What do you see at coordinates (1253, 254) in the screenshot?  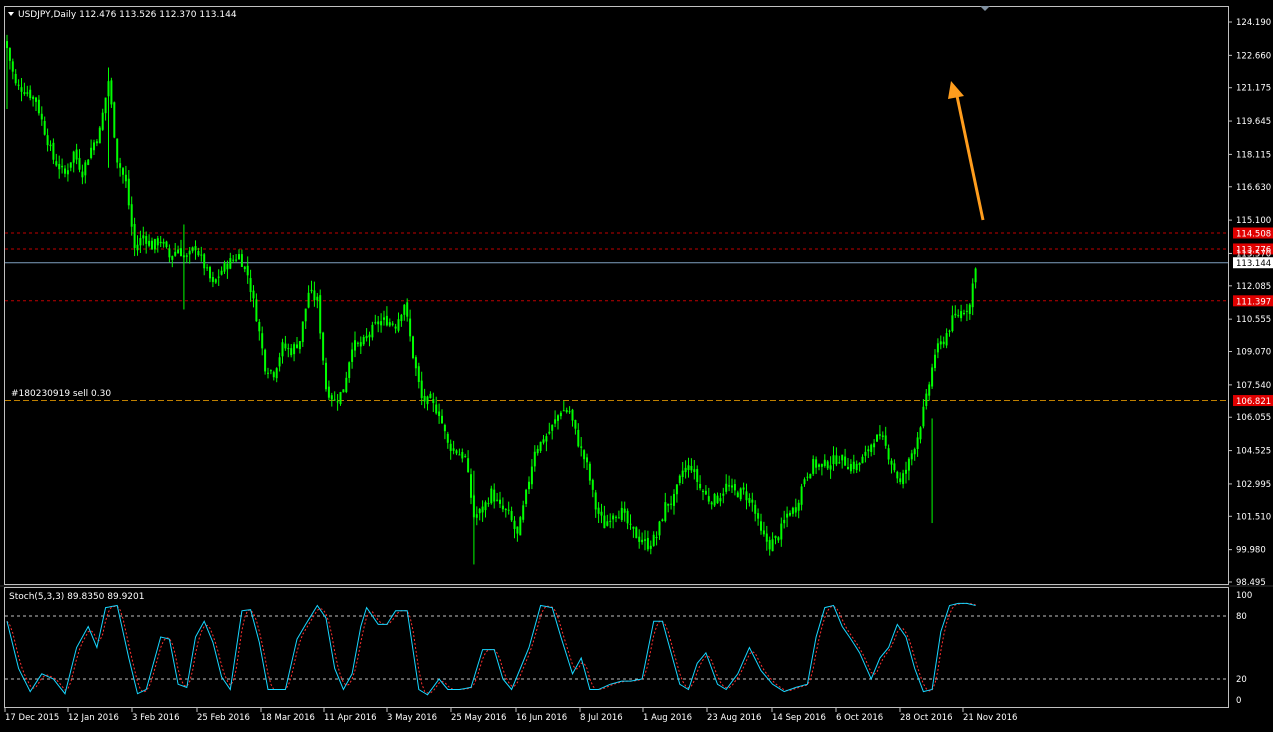 I see `price-tick-label: 113.570` at bounding box center [1253, 254].